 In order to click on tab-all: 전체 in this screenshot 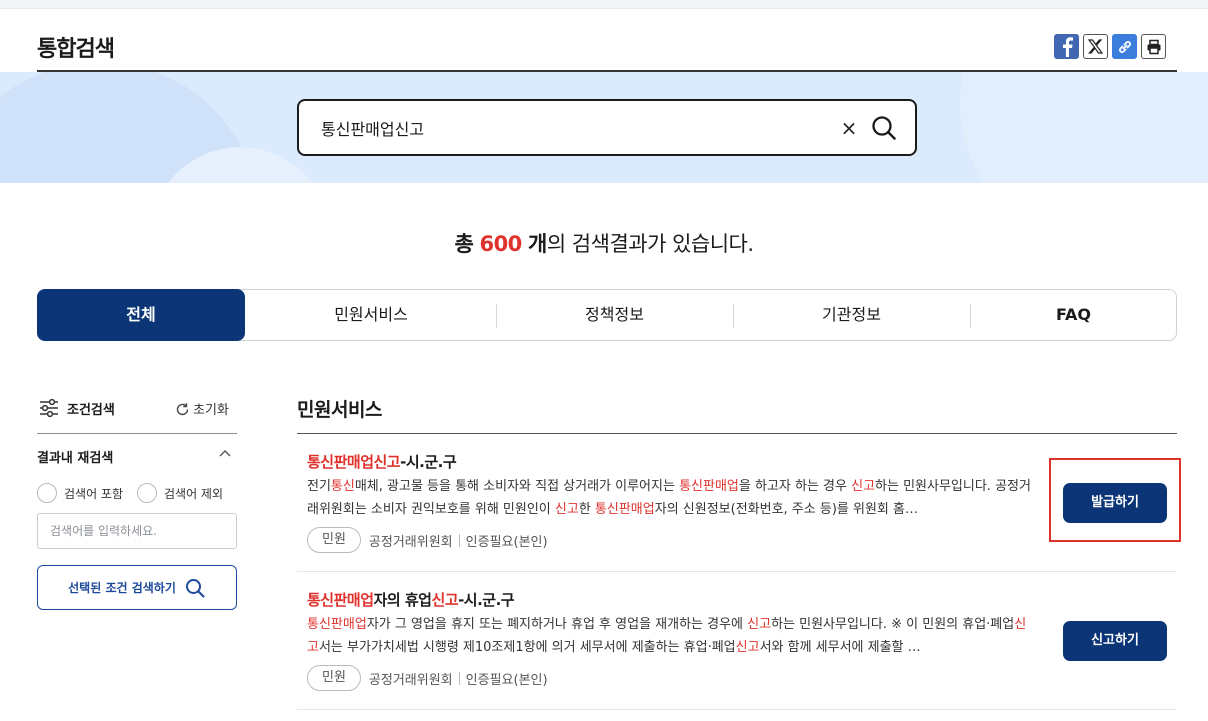, I will do `click(141, 315)`.